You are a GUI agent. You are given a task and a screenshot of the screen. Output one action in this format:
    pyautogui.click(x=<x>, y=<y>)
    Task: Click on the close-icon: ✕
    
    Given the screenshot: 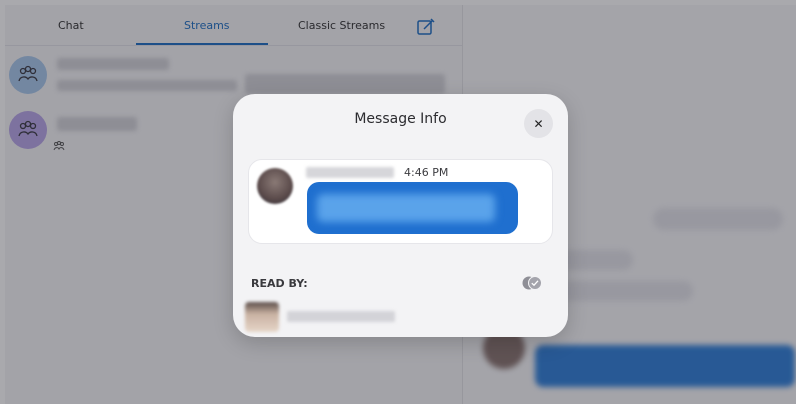 What is the action you would take?
    pyautogui.click(x=538, y=123)
    